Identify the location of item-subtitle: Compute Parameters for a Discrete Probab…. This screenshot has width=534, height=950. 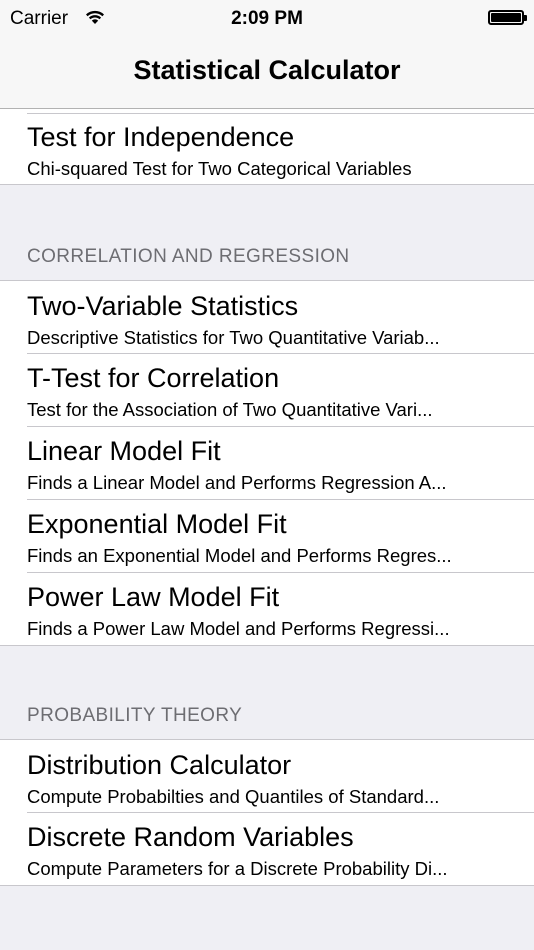
(237, 868).